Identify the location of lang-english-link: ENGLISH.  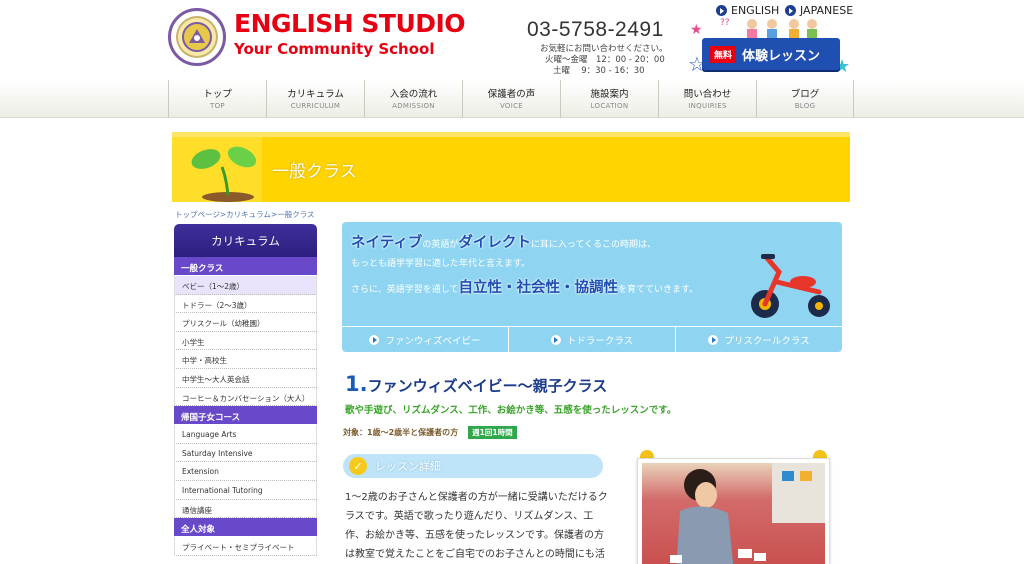
(747, 10).